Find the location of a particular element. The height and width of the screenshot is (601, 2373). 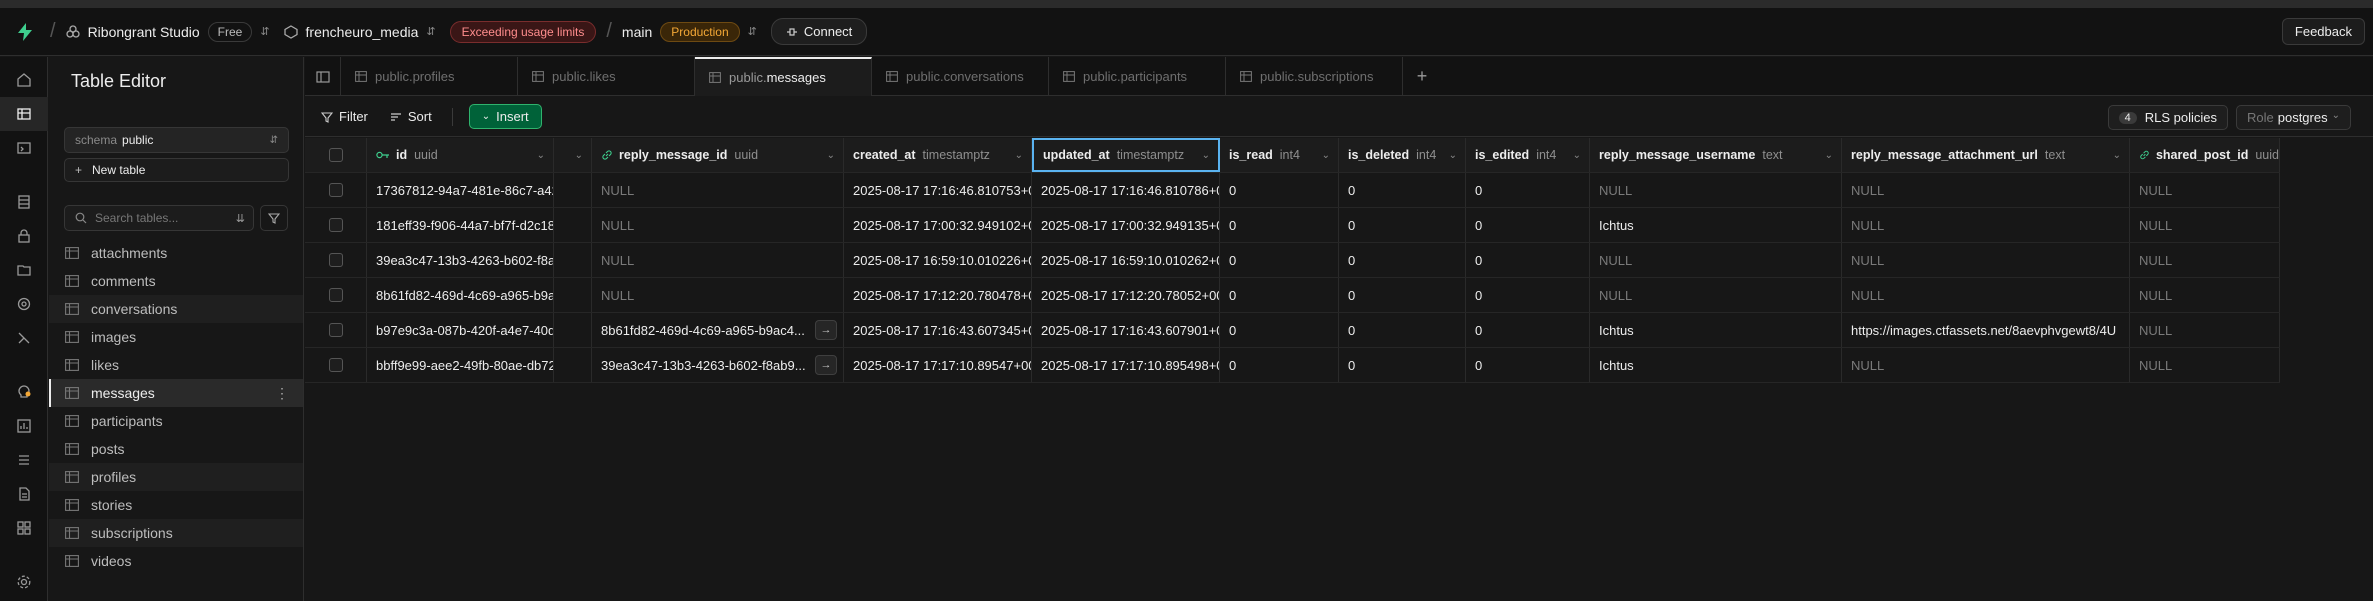

cell-updated_at: 2025-08-17 17:17:10.895498+00 is located at coordinates (1126, 365).